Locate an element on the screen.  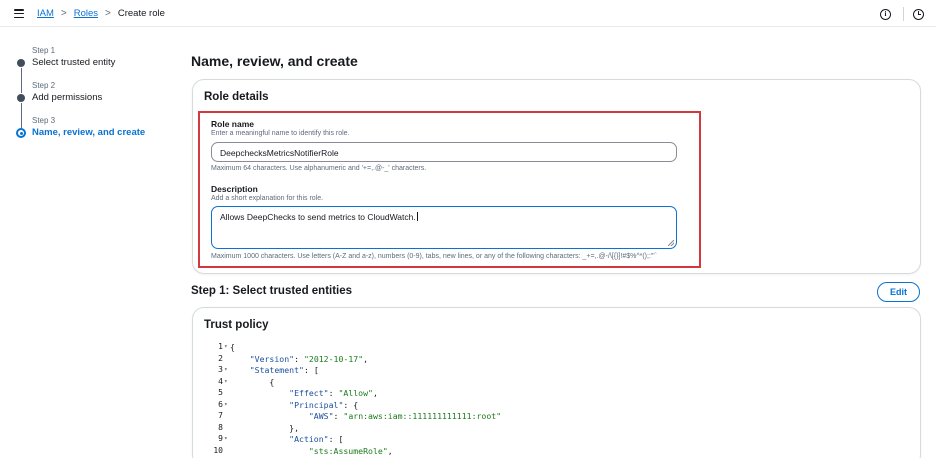
line-number: 6 is located at coordinates (220, 404).